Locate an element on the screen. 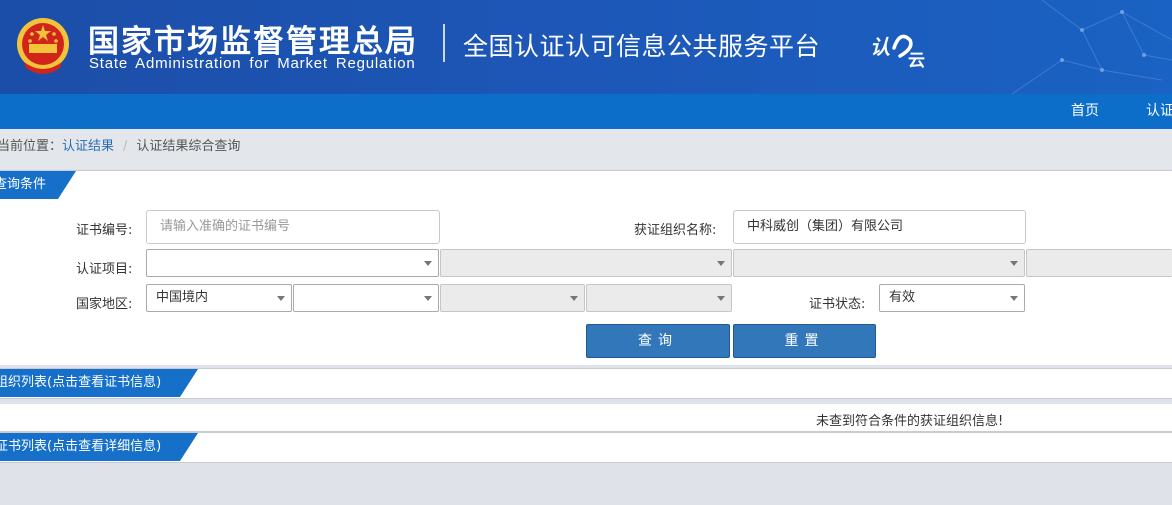 Image resolution: width=1172 pixels, height=505 pixels. cert-list-section-tab: 证书列表(点击查看详细信息) is located at coordinates (80, 447).